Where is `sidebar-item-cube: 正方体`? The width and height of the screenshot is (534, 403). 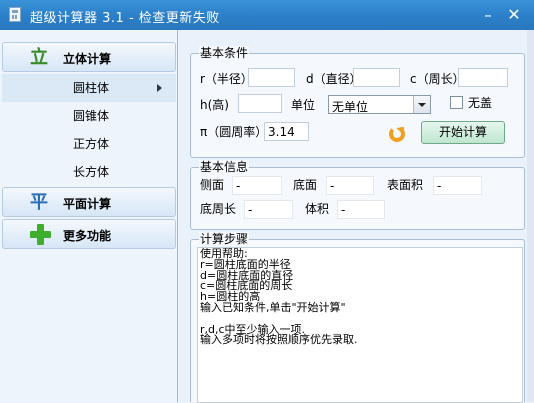
sidebar-item-cube: 正方体 is located at coordinates (89, 144).